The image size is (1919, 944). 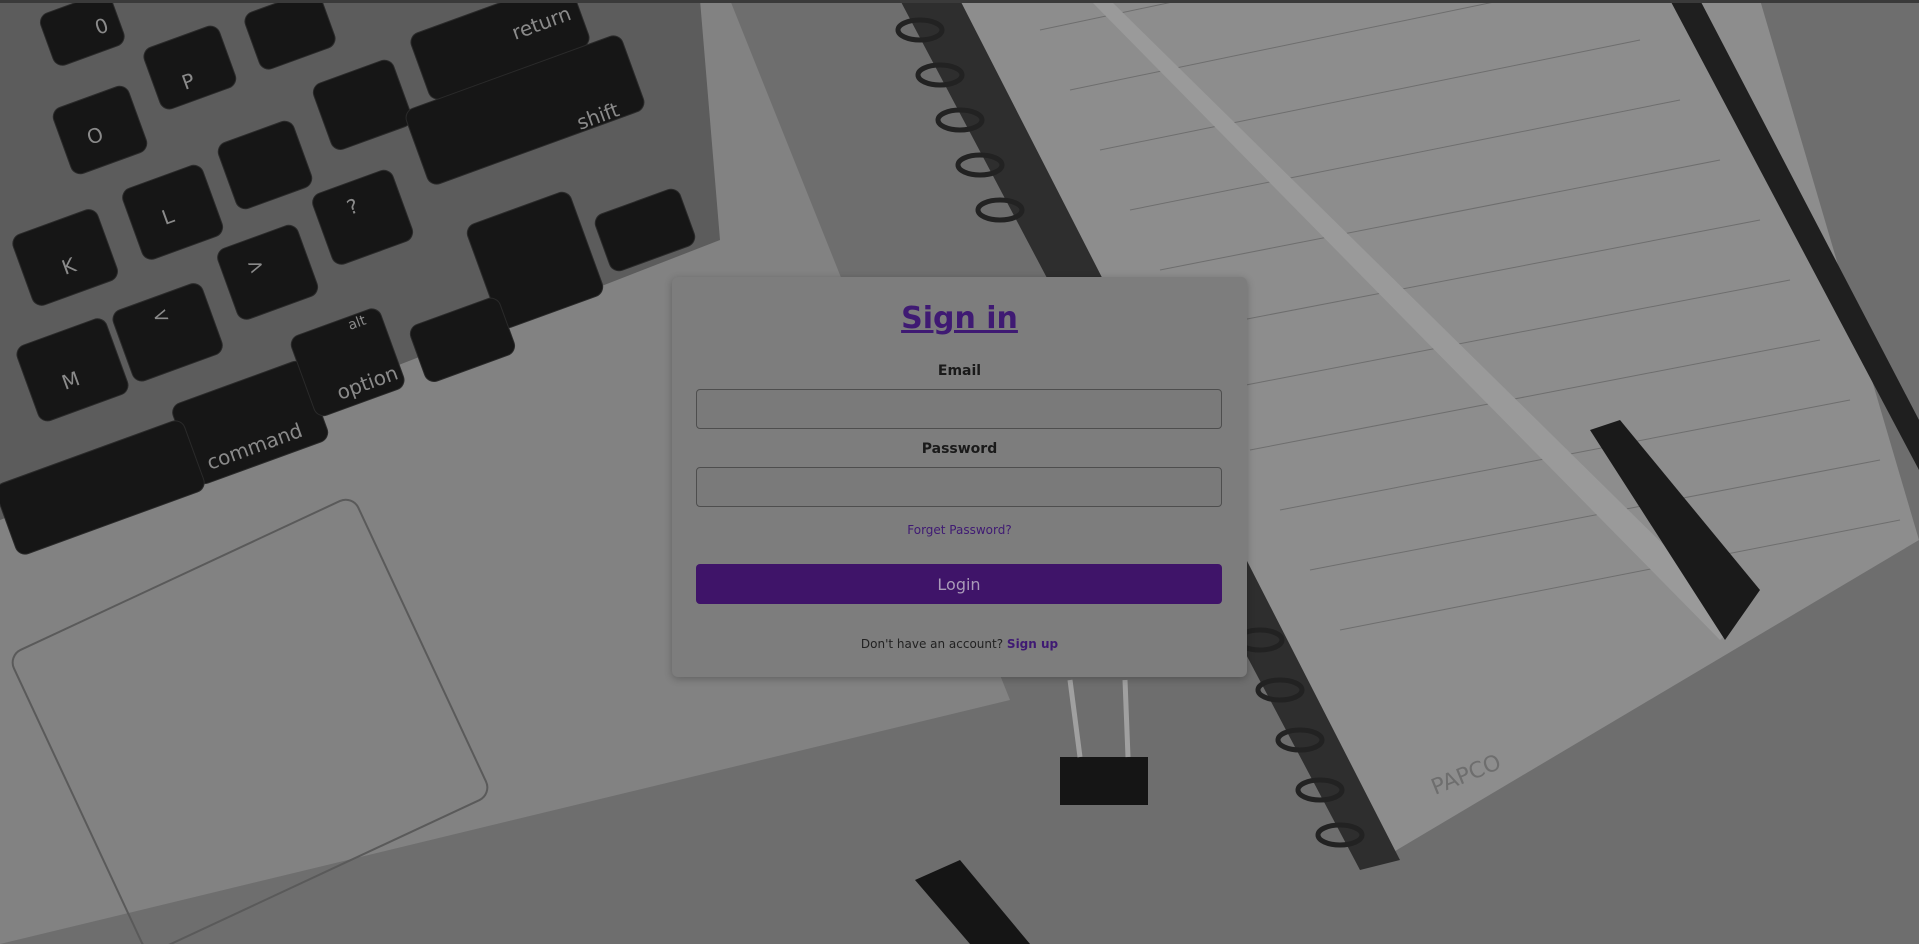 What do you see at coordinates (959, 409) in the screenshot?
I see `email-field` at bounding box center [959, 409].